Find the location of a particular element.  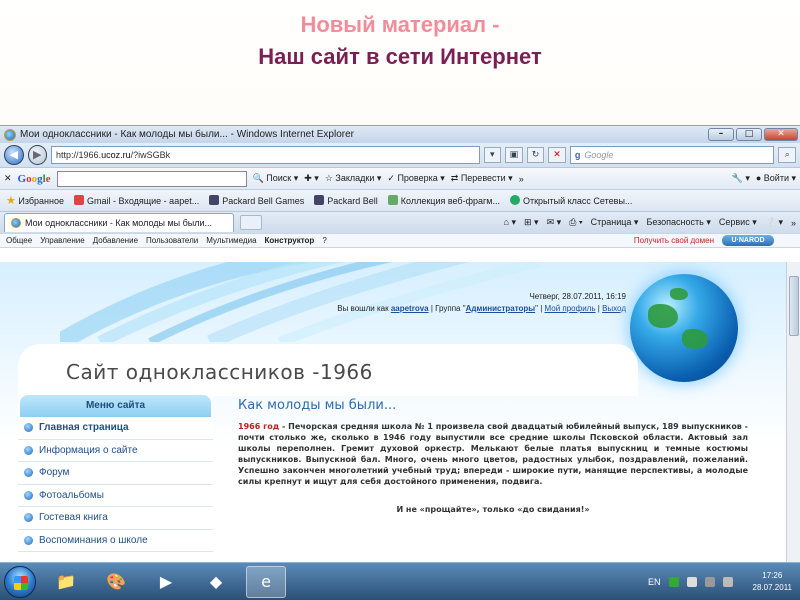

ucoz-manage: Управление is located at coordinates (62, 240).